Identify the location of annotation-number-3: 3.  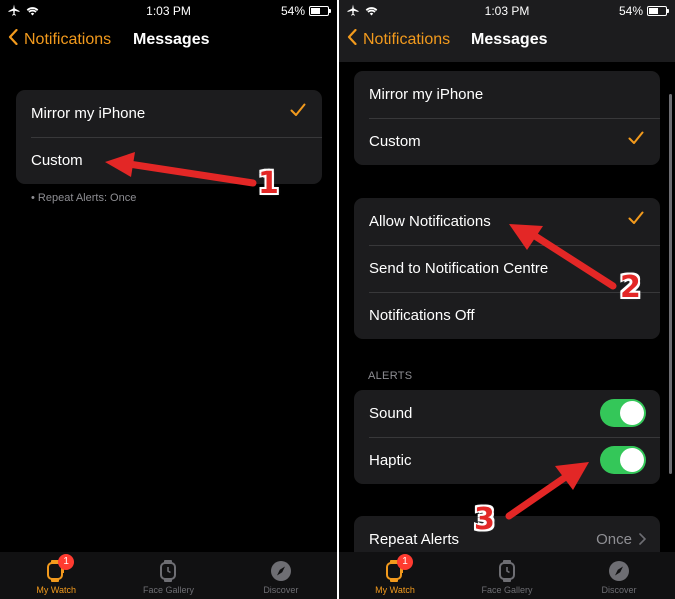
(484, 519).